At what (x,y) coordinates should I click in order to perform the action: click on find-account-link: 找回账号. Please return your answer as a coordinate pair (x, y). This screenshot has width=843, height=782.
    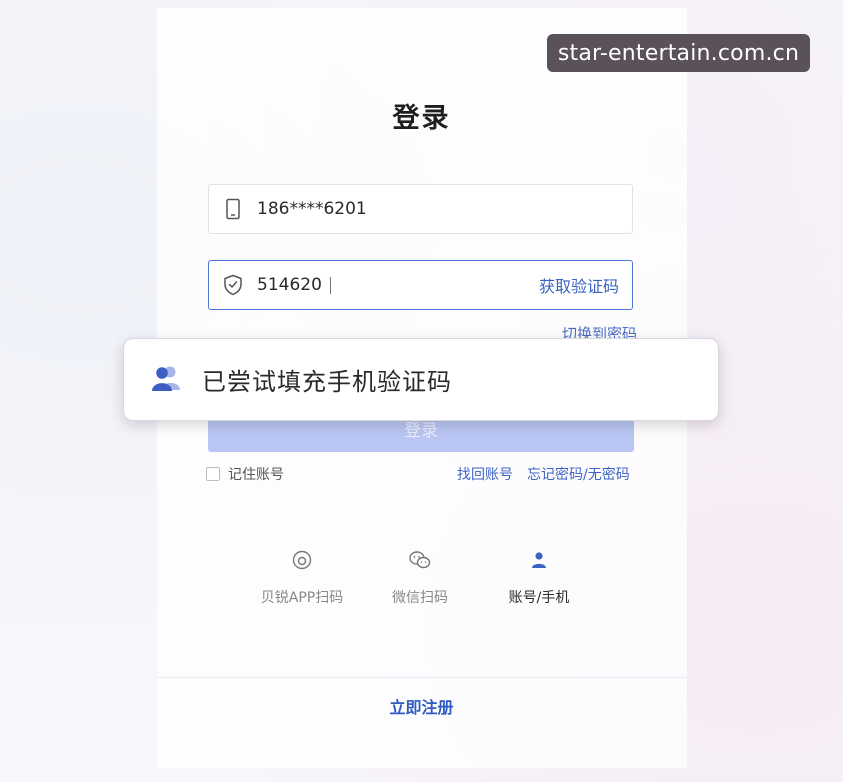
    Looking at the image, I should click on (485, 474).